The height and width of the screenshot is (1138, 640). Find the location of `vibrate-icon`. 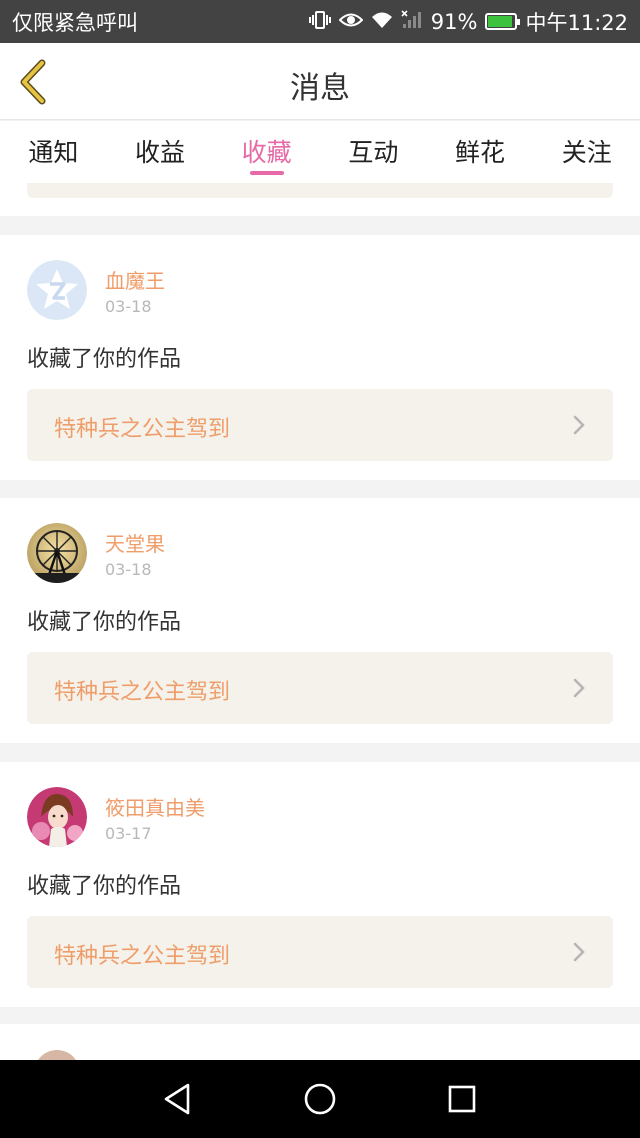

vibrate-icon is located at coordinates (319, 22).